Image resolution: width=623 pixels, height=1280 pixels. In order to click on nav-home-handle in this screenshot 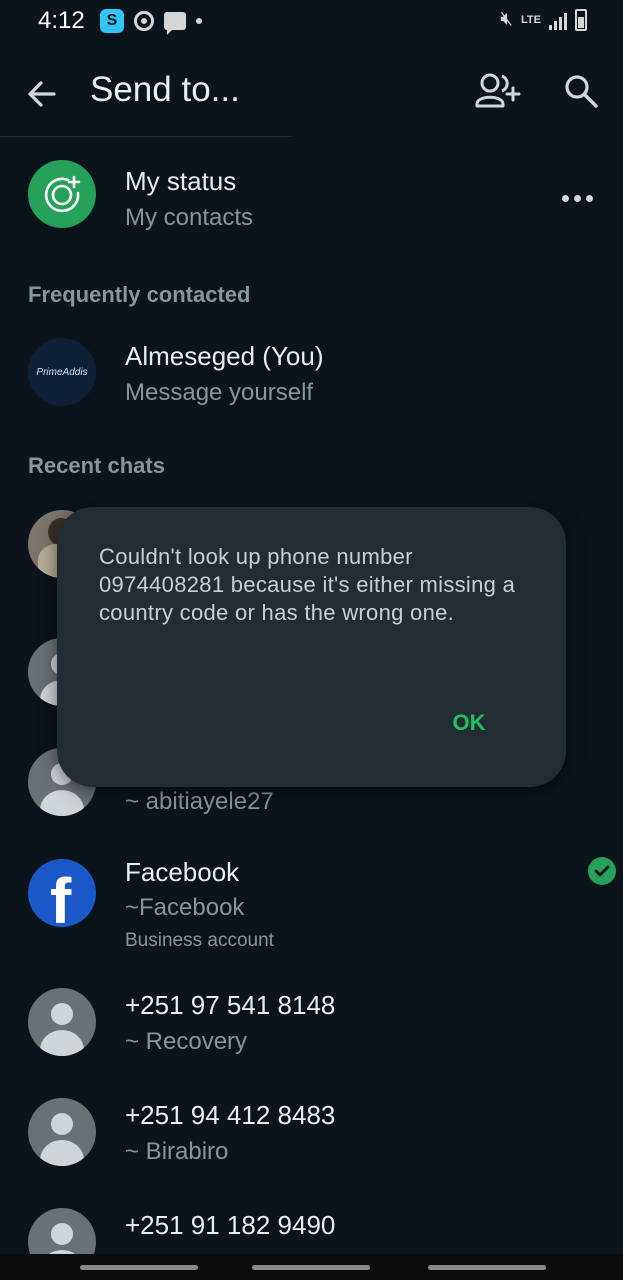, I will do `click(311, 1267)`.